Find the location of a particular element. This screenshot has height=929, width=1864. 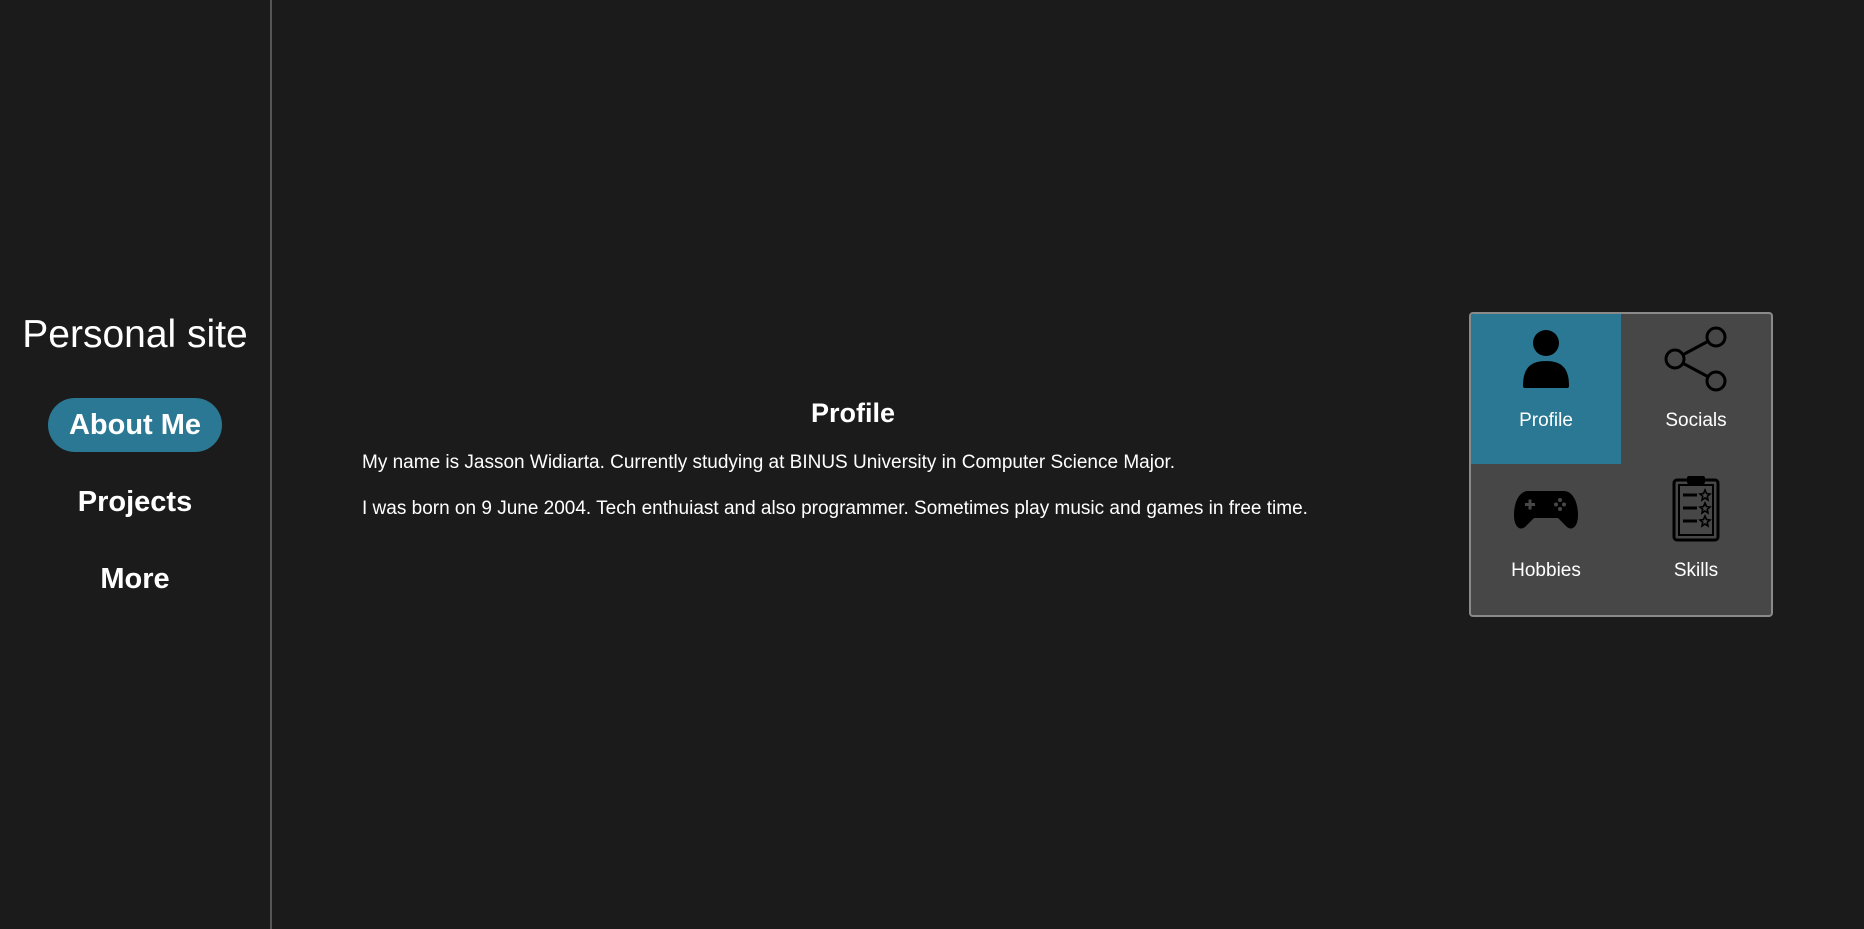

tile-skills: Skills is located at coordinates (1696, 539).